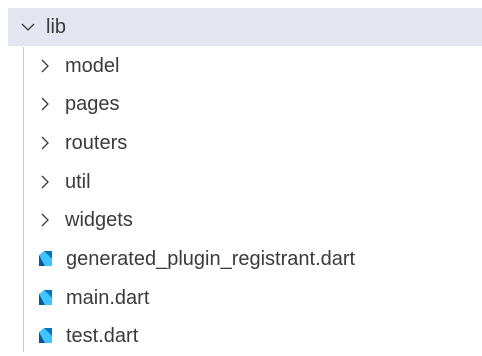 This screenshot has width=482, height=356. I want to click on file-label: test.dart, so click(102, 336).